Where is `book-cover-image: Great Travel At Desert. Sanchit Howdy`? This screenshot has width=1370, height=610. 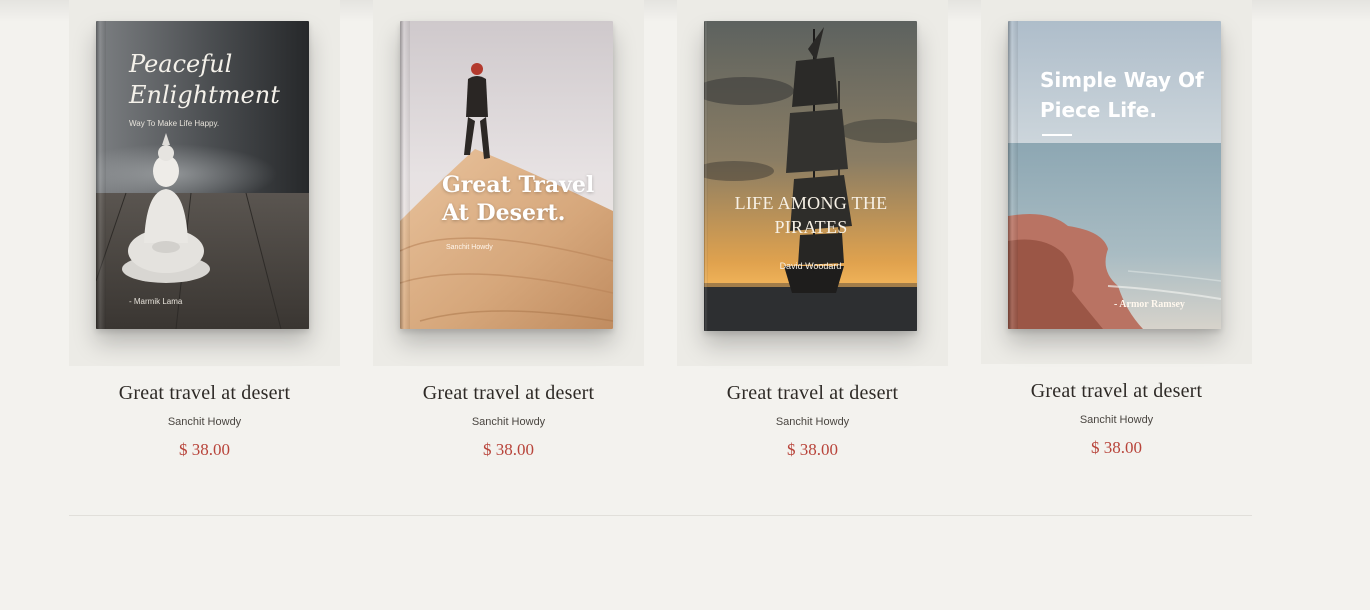 book-cover-image: Great Travel At Desert. Sanchit Howdy is located at coordinates (506, 175).